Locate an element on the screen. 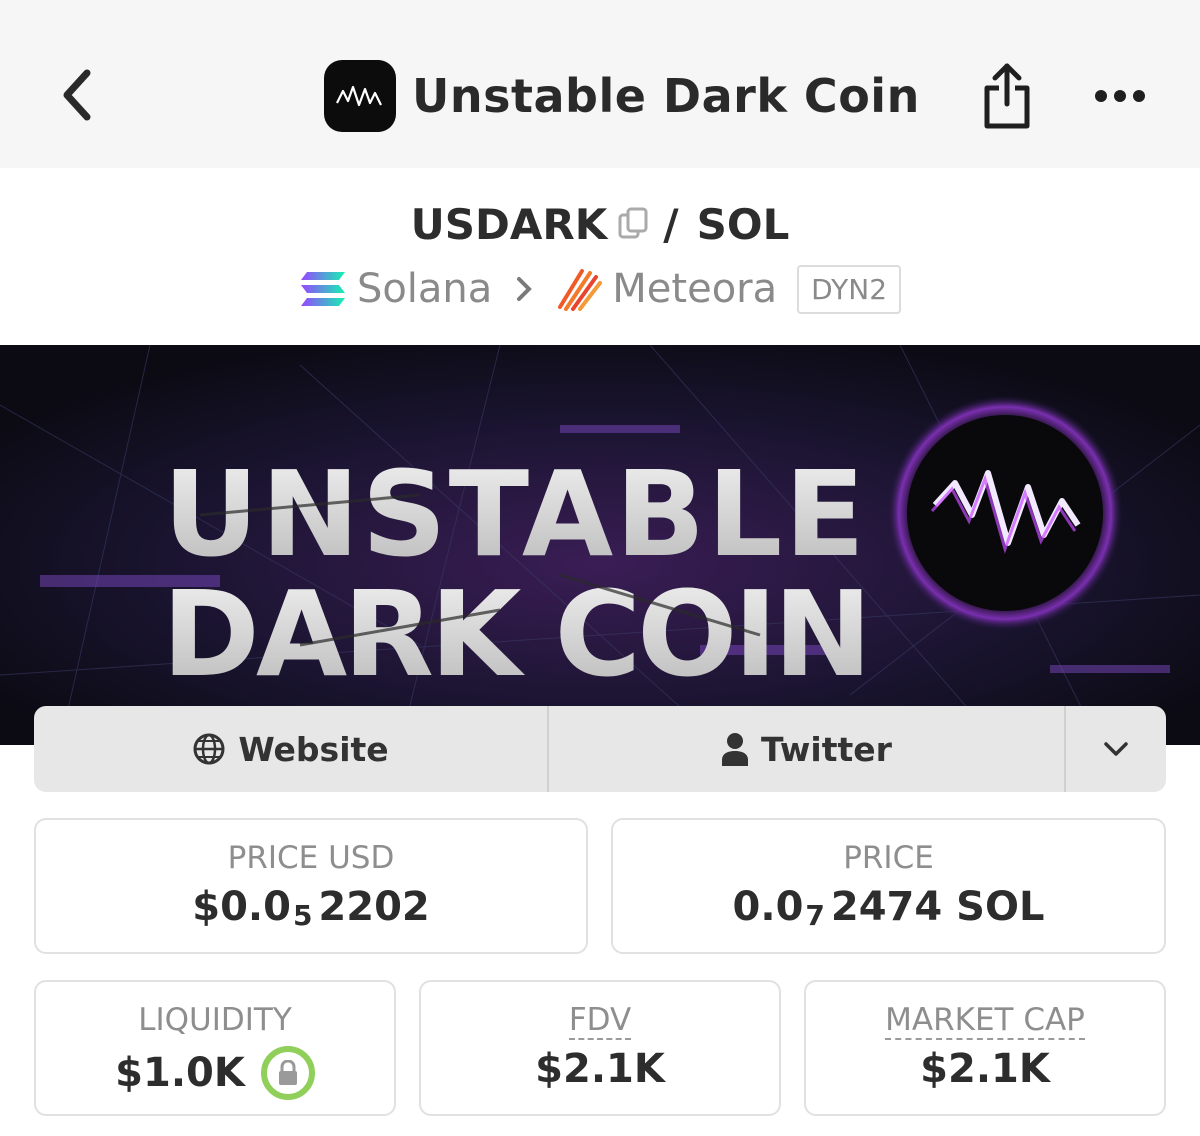 The height and width of the screenshot is (1136, 1200). chevron-left-icon is located at coordinates (77, 95).